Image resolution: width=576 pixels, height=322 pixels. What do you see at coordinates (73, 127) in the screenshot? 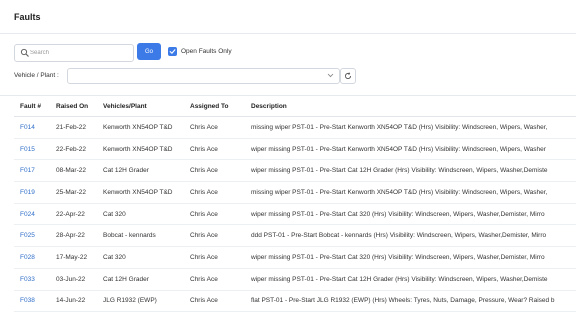
I see `raised-on-cell: 21-Feb-22` at bounding box center [73, 127].